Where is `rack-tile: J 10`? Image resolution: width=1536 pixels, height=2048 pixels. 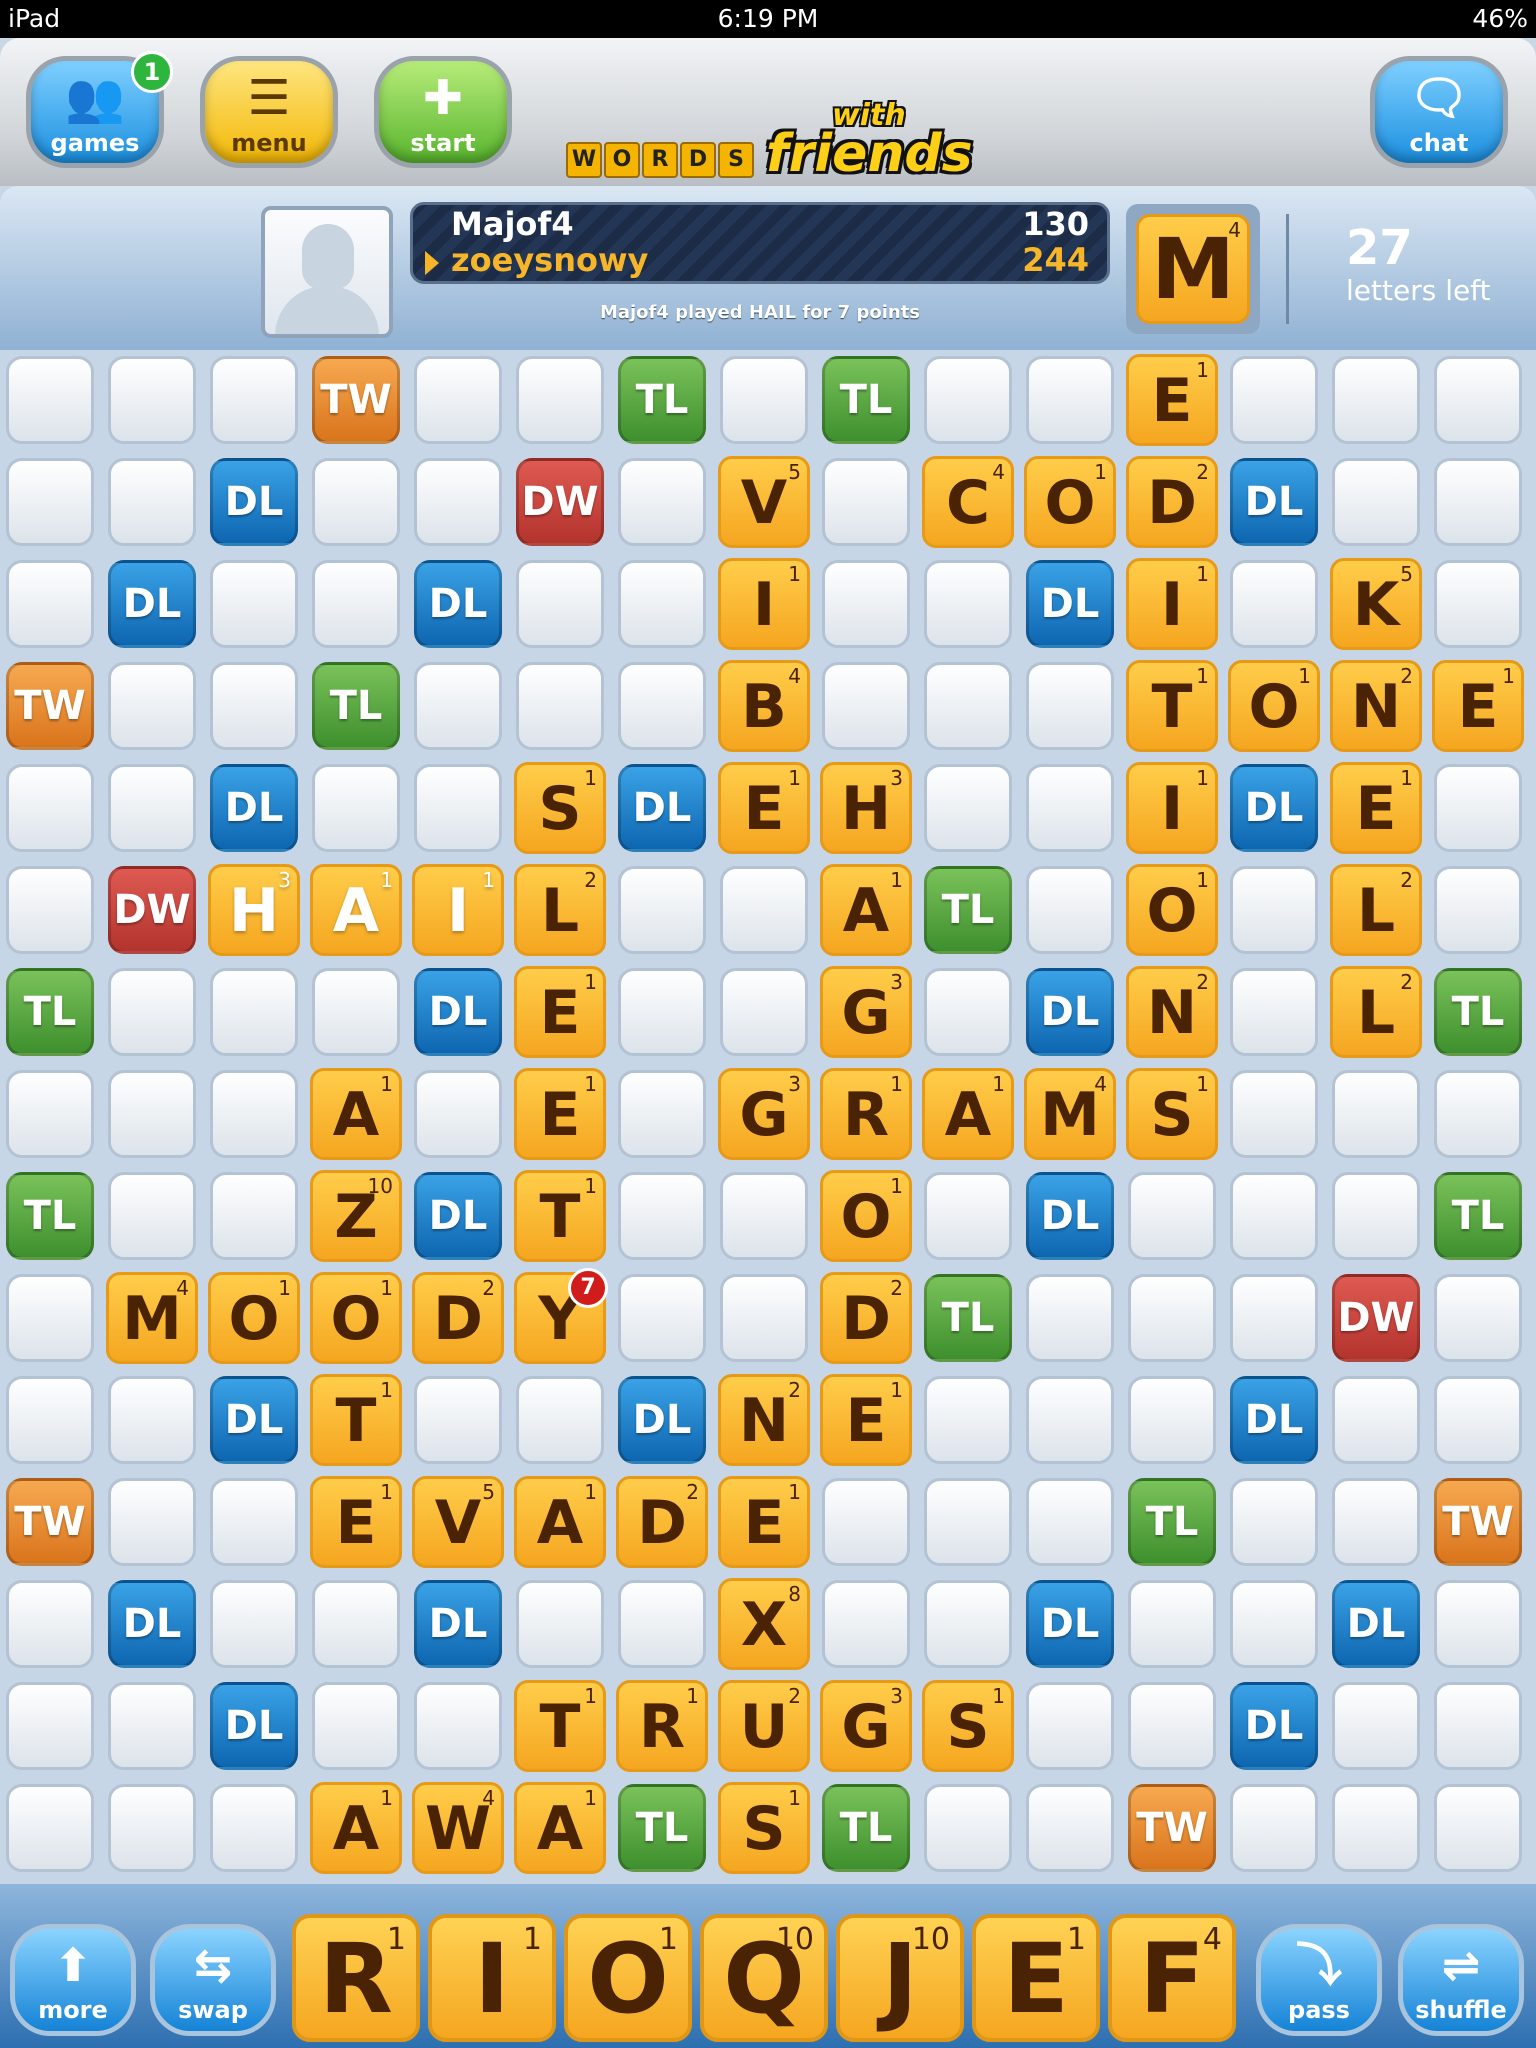 rack-tile: J 10 is located at coordinates (900, 1978).